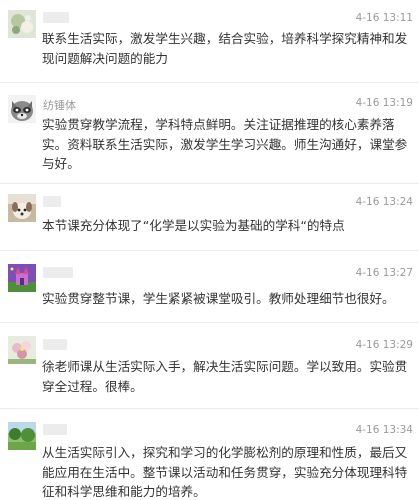 Image resolution: width=419 pixels, height=500 pixels. Describe the element at coordinates (384, 18) in the screenshot. I see `comment-timestamp: 4-16 13:11` at that location.